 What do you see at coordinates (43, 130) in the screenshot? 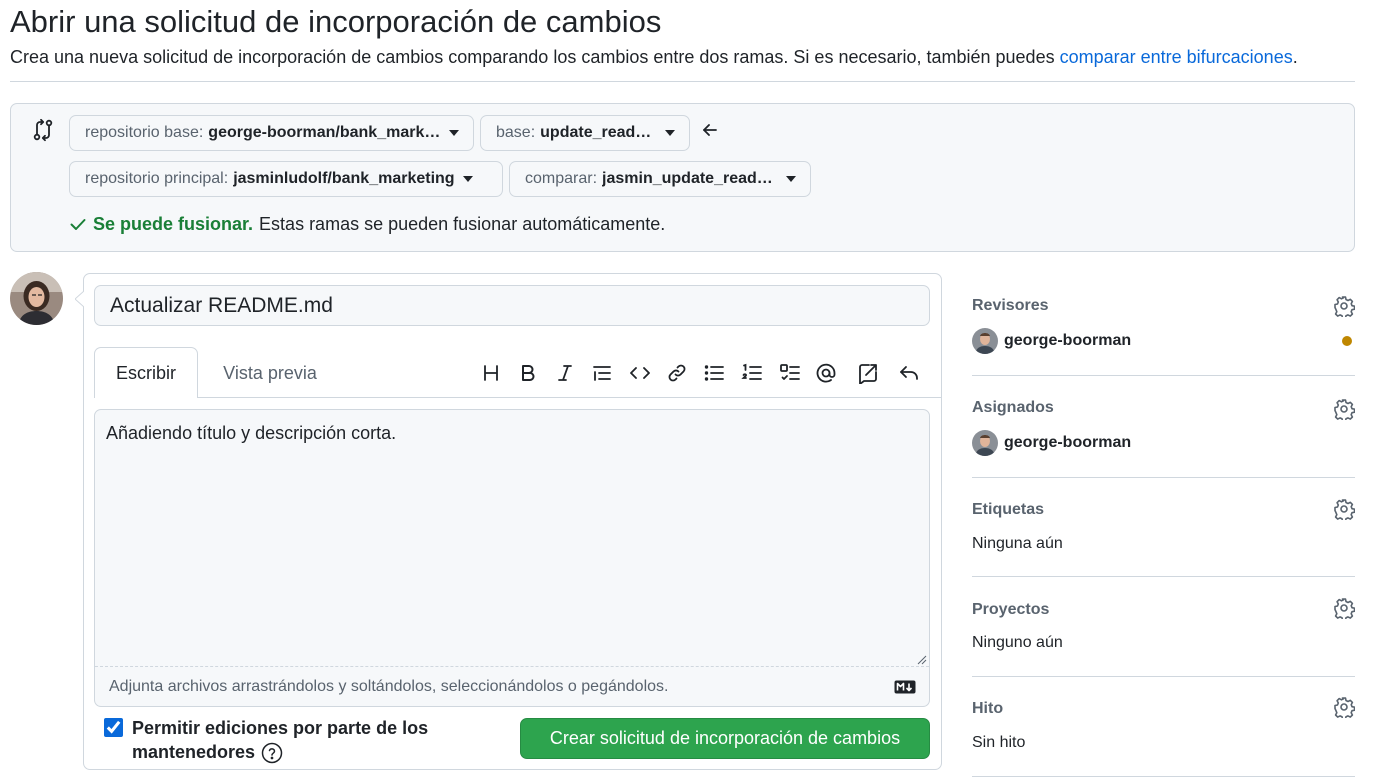
I see `git-compare-icon` at bounding box center [43, 130].